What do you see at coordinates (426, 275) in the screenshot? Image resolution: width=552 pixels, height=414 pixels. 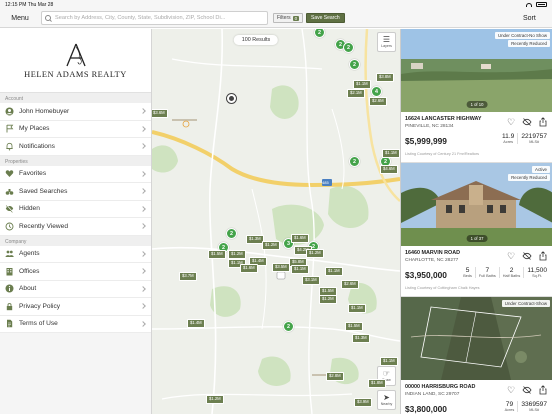 I see `listing-price: $3,950,000` at bounding box center [426, 275].